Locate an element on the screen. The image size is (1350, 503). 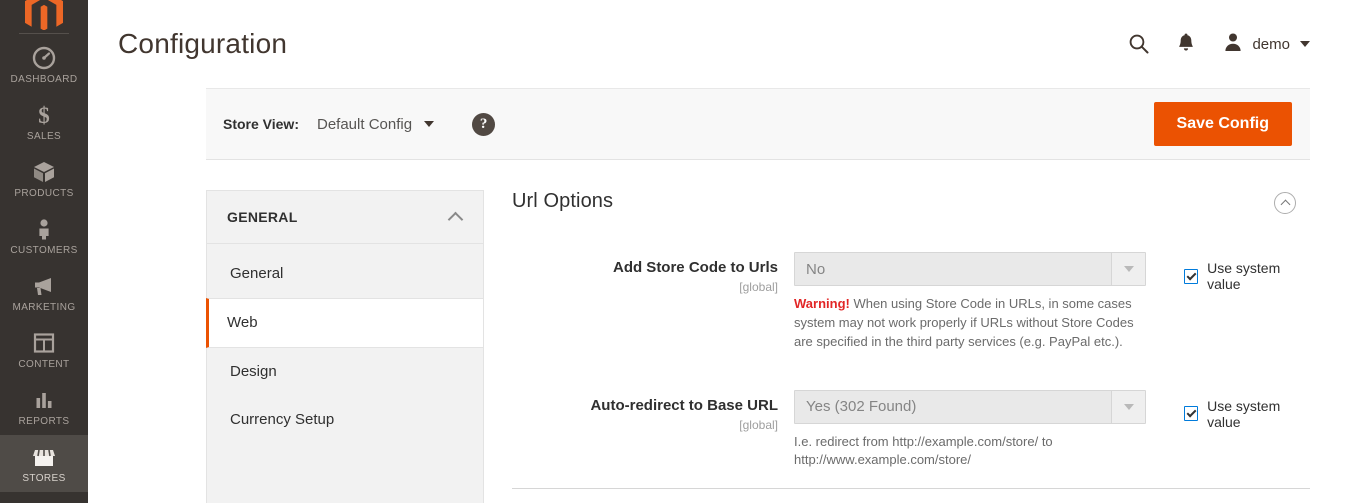
sidebar-item-label: PRODUCTS is located at coordinates (44, 193).